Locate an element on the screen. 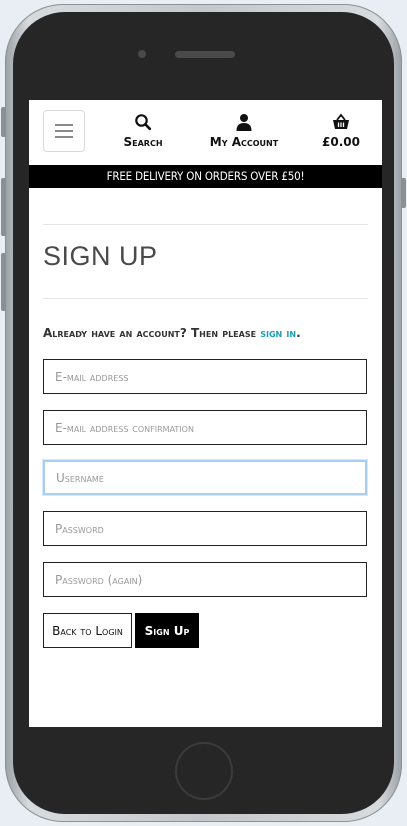  sign-up-button: Sign Up is located at coordinates (167, 630).